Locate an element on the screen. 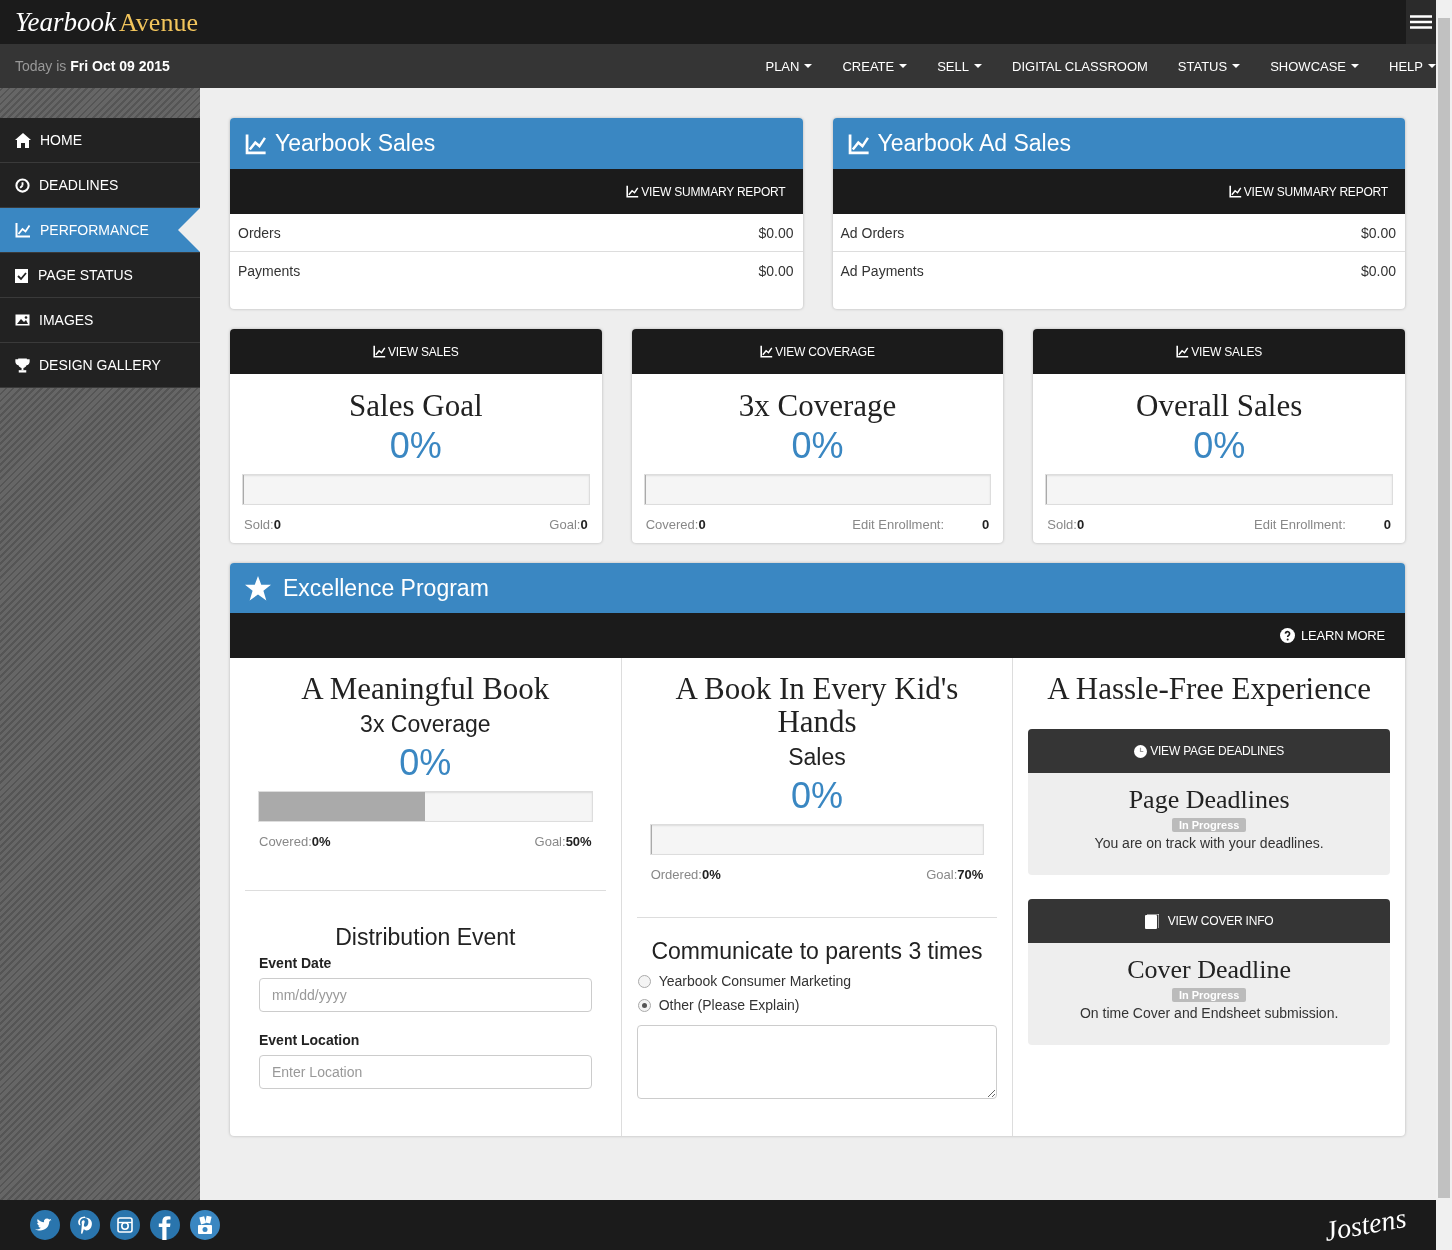  goal-title: A Meaningful Book is located at coordinates (425, 688).